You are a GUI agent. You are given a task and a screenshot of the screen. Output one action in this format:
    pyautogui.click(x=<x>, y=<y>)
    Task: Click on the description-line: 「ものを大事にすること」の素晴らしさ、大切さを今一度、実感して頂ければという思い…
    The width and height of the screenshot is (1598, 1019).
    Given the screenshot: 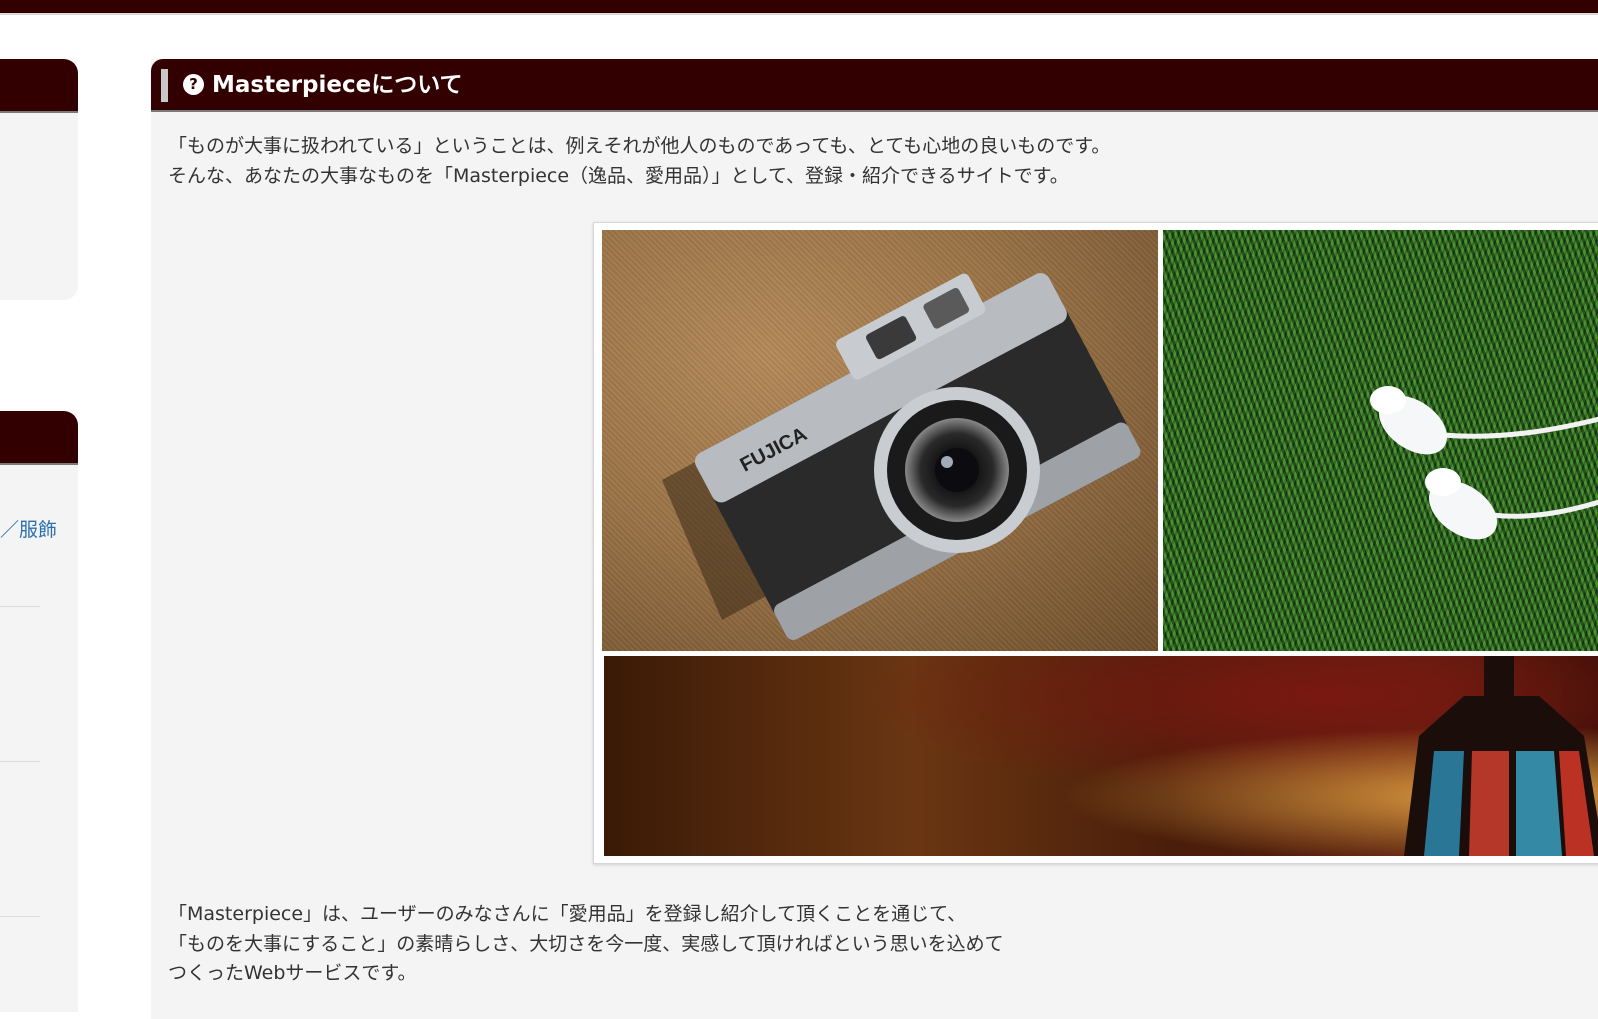 What is the action you would take?
    pyautogui.click(x=586, y=943)
    